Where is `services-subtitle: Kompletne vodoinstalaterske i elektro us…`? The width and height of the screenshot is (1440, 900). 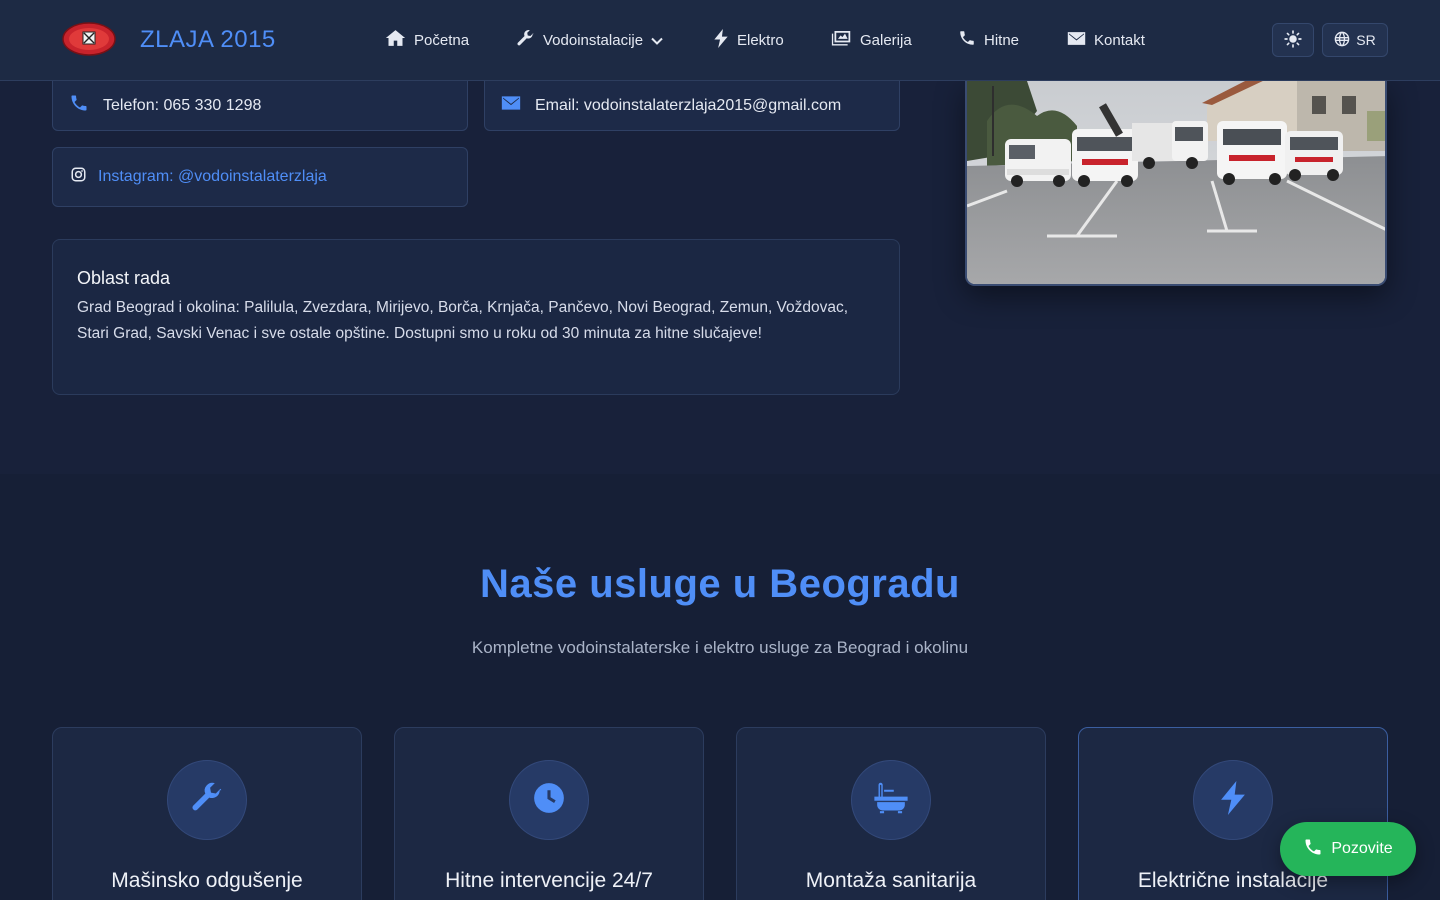 services-subtitle: Kompletne vodoinstalaterske i elektro us… is located at coordinates (720, 647).